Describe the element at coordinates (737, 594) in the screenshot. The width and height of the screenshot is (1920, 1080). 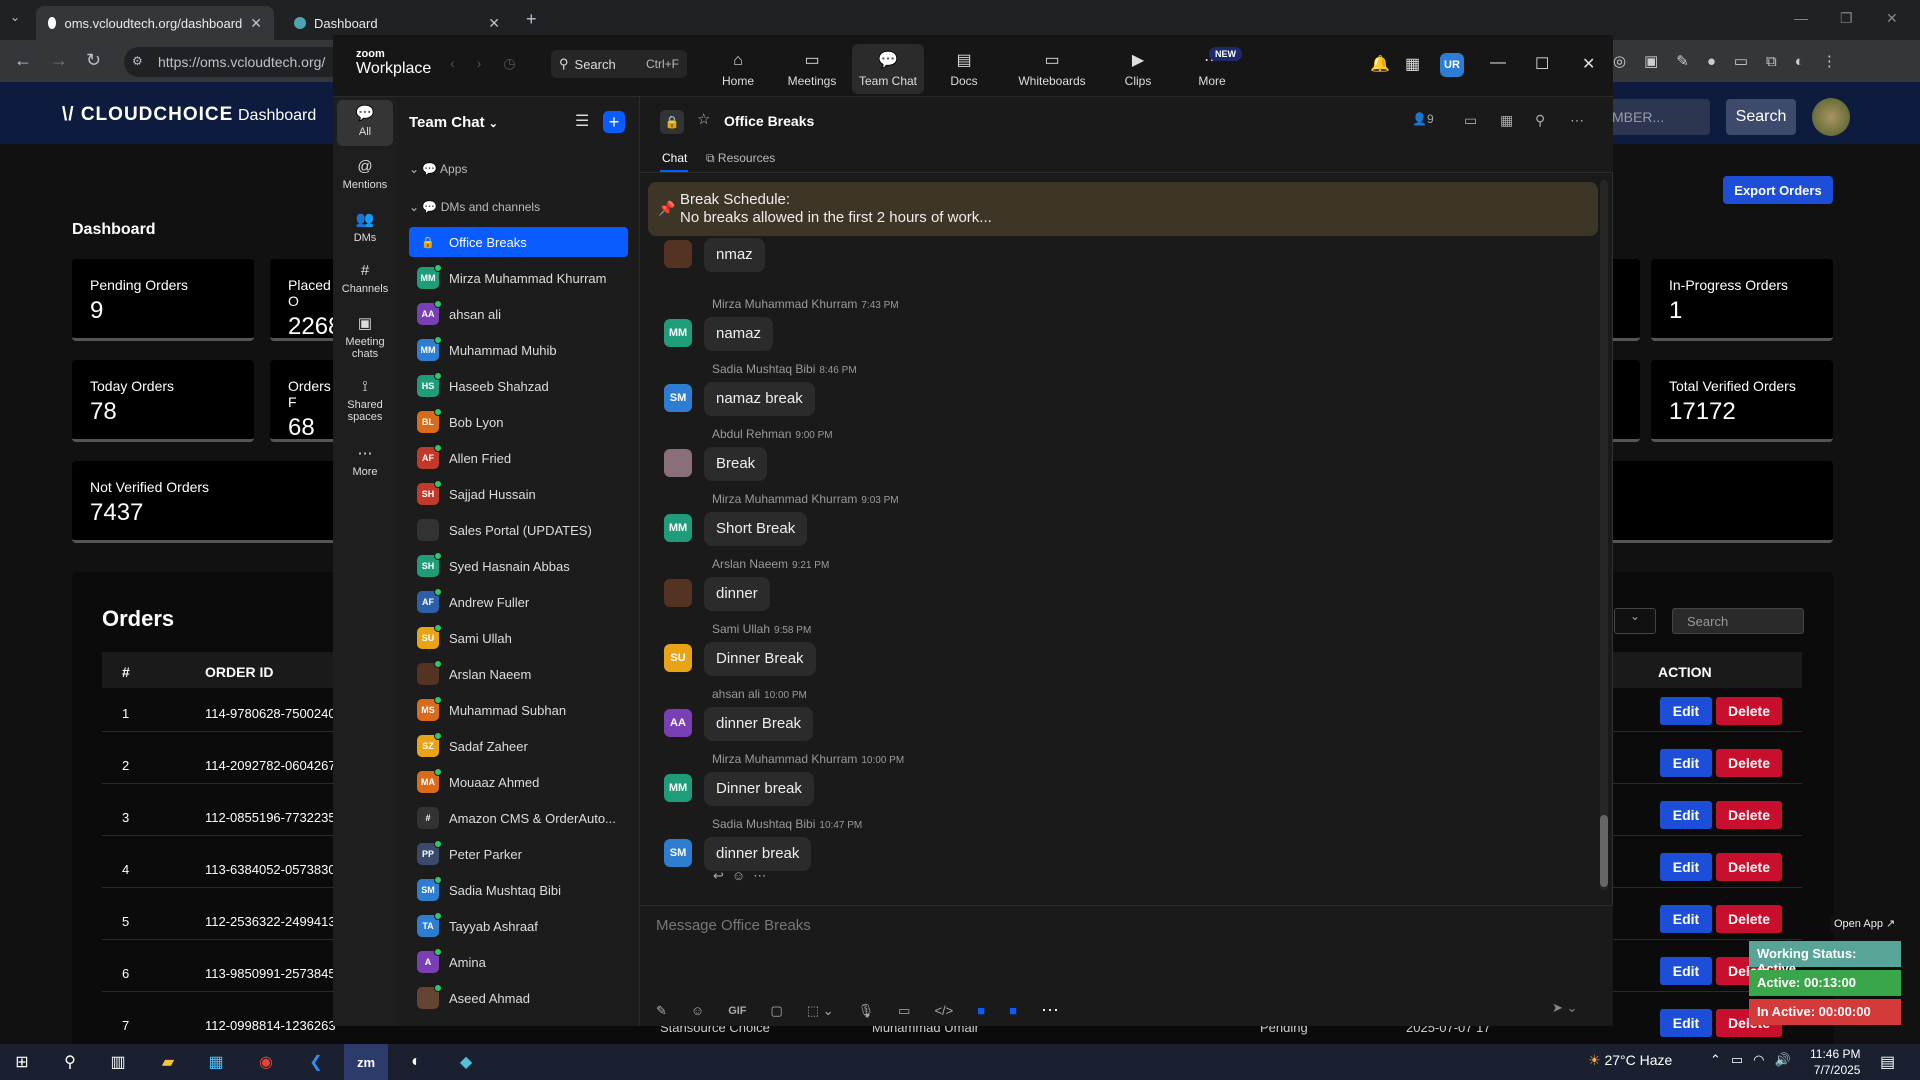
I see `message-bubble: dinner` at that location.